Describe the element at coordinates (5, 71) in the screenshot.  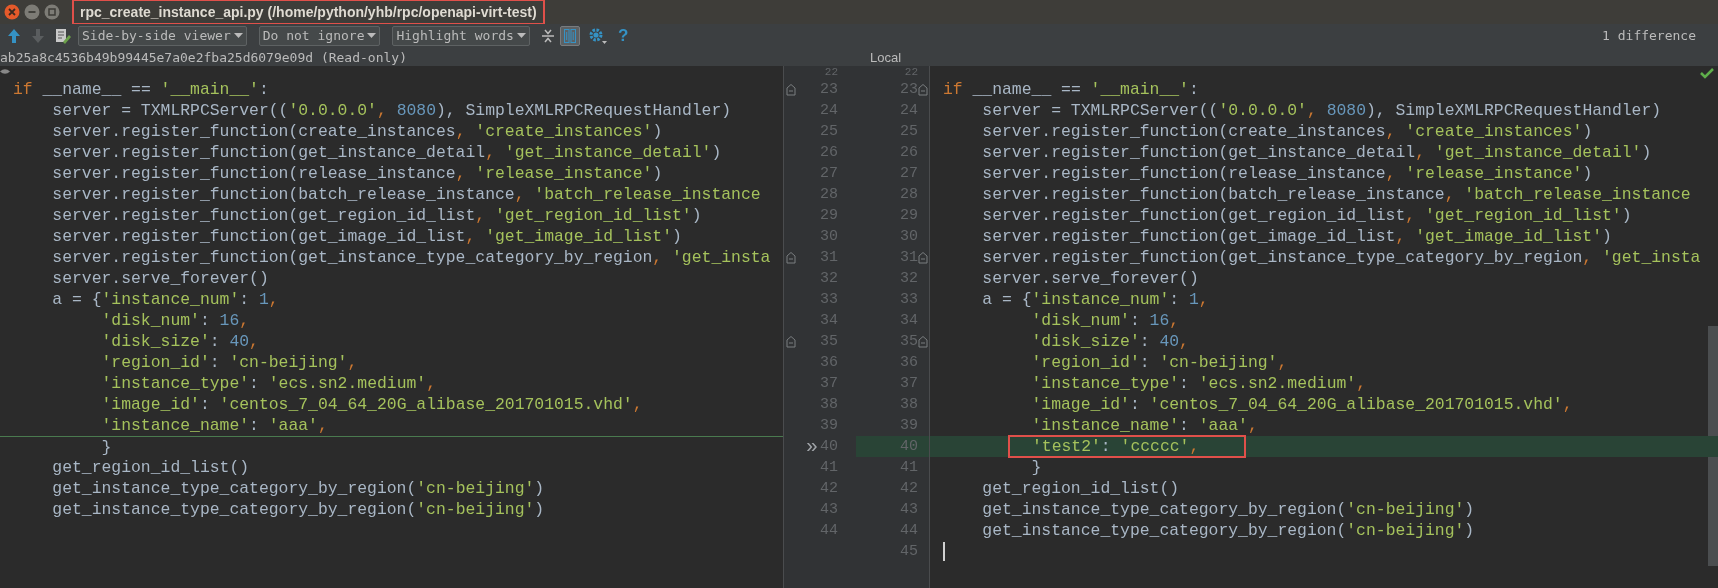
I see `eye-icon` at that location.